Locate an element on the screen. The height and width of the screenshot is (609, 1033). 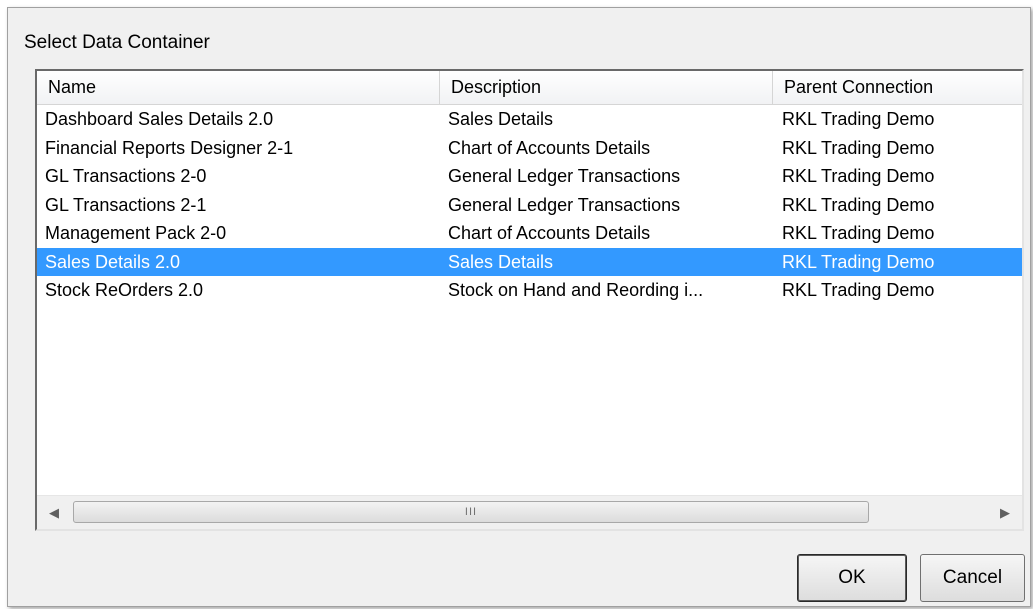
row-name: GL Transactions 2-0 is located at coordinates (126, 176).